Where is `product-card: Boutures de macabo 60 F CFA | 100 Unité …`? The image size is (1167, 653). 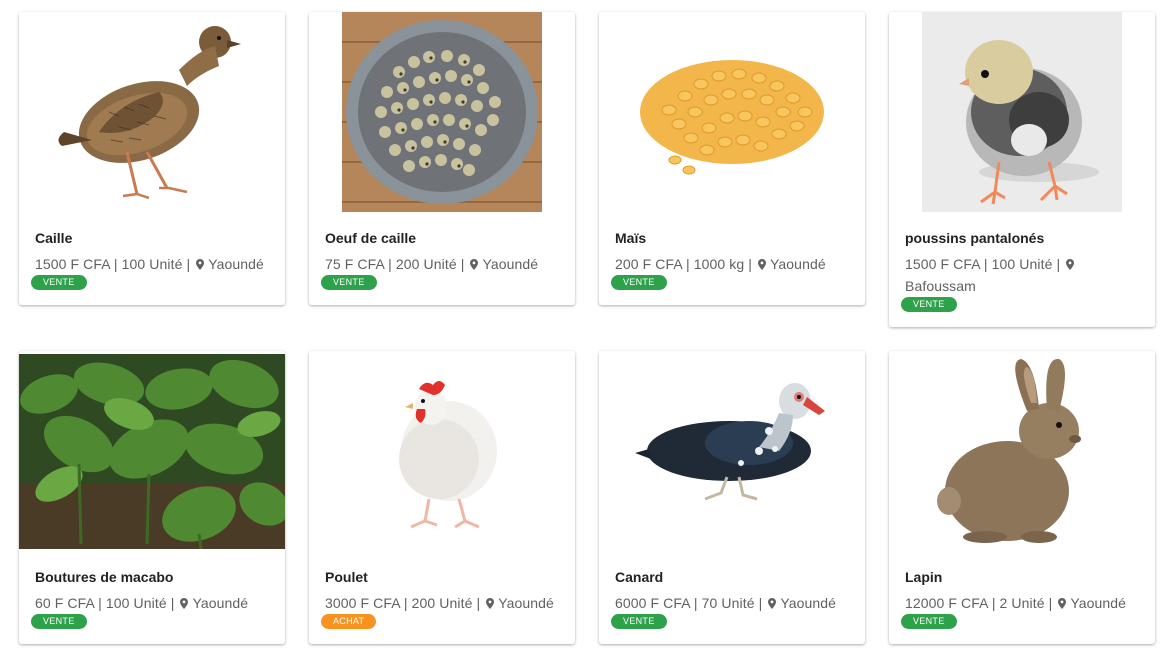 product-card: Boutures de macabo 60 F CFA | 100 Unité … is located at coordinates (152, 497).